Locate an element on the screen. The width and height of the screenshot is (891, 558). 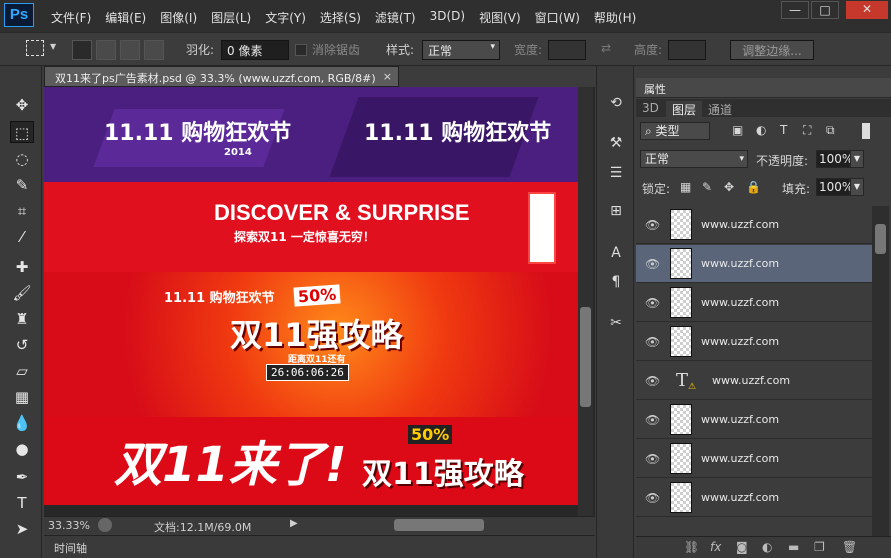
layers-scrollbar is located at coordinates (880, 373).